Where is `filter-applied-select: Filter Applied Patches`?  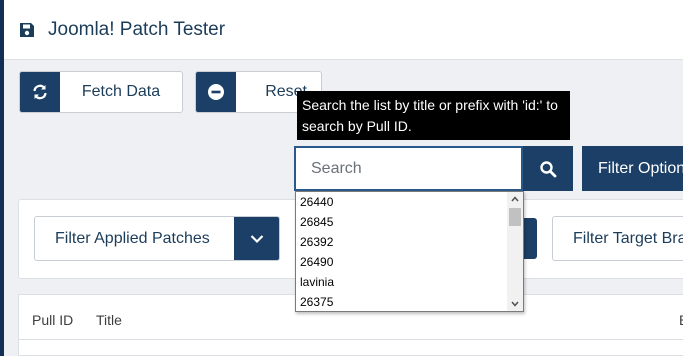
filter-applied-select: Filter Applied Patches is located at coordinates (157, 238).